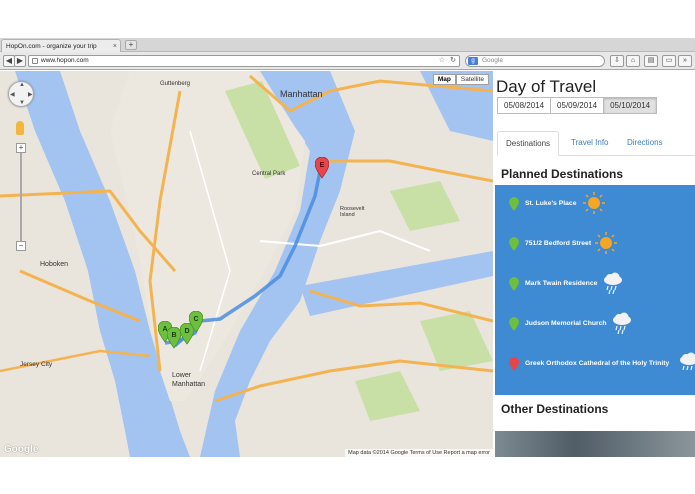 The height and width of the screenshot is (494, 695). I want to click on list-item: St. Luke's Place, so click(602, 204).